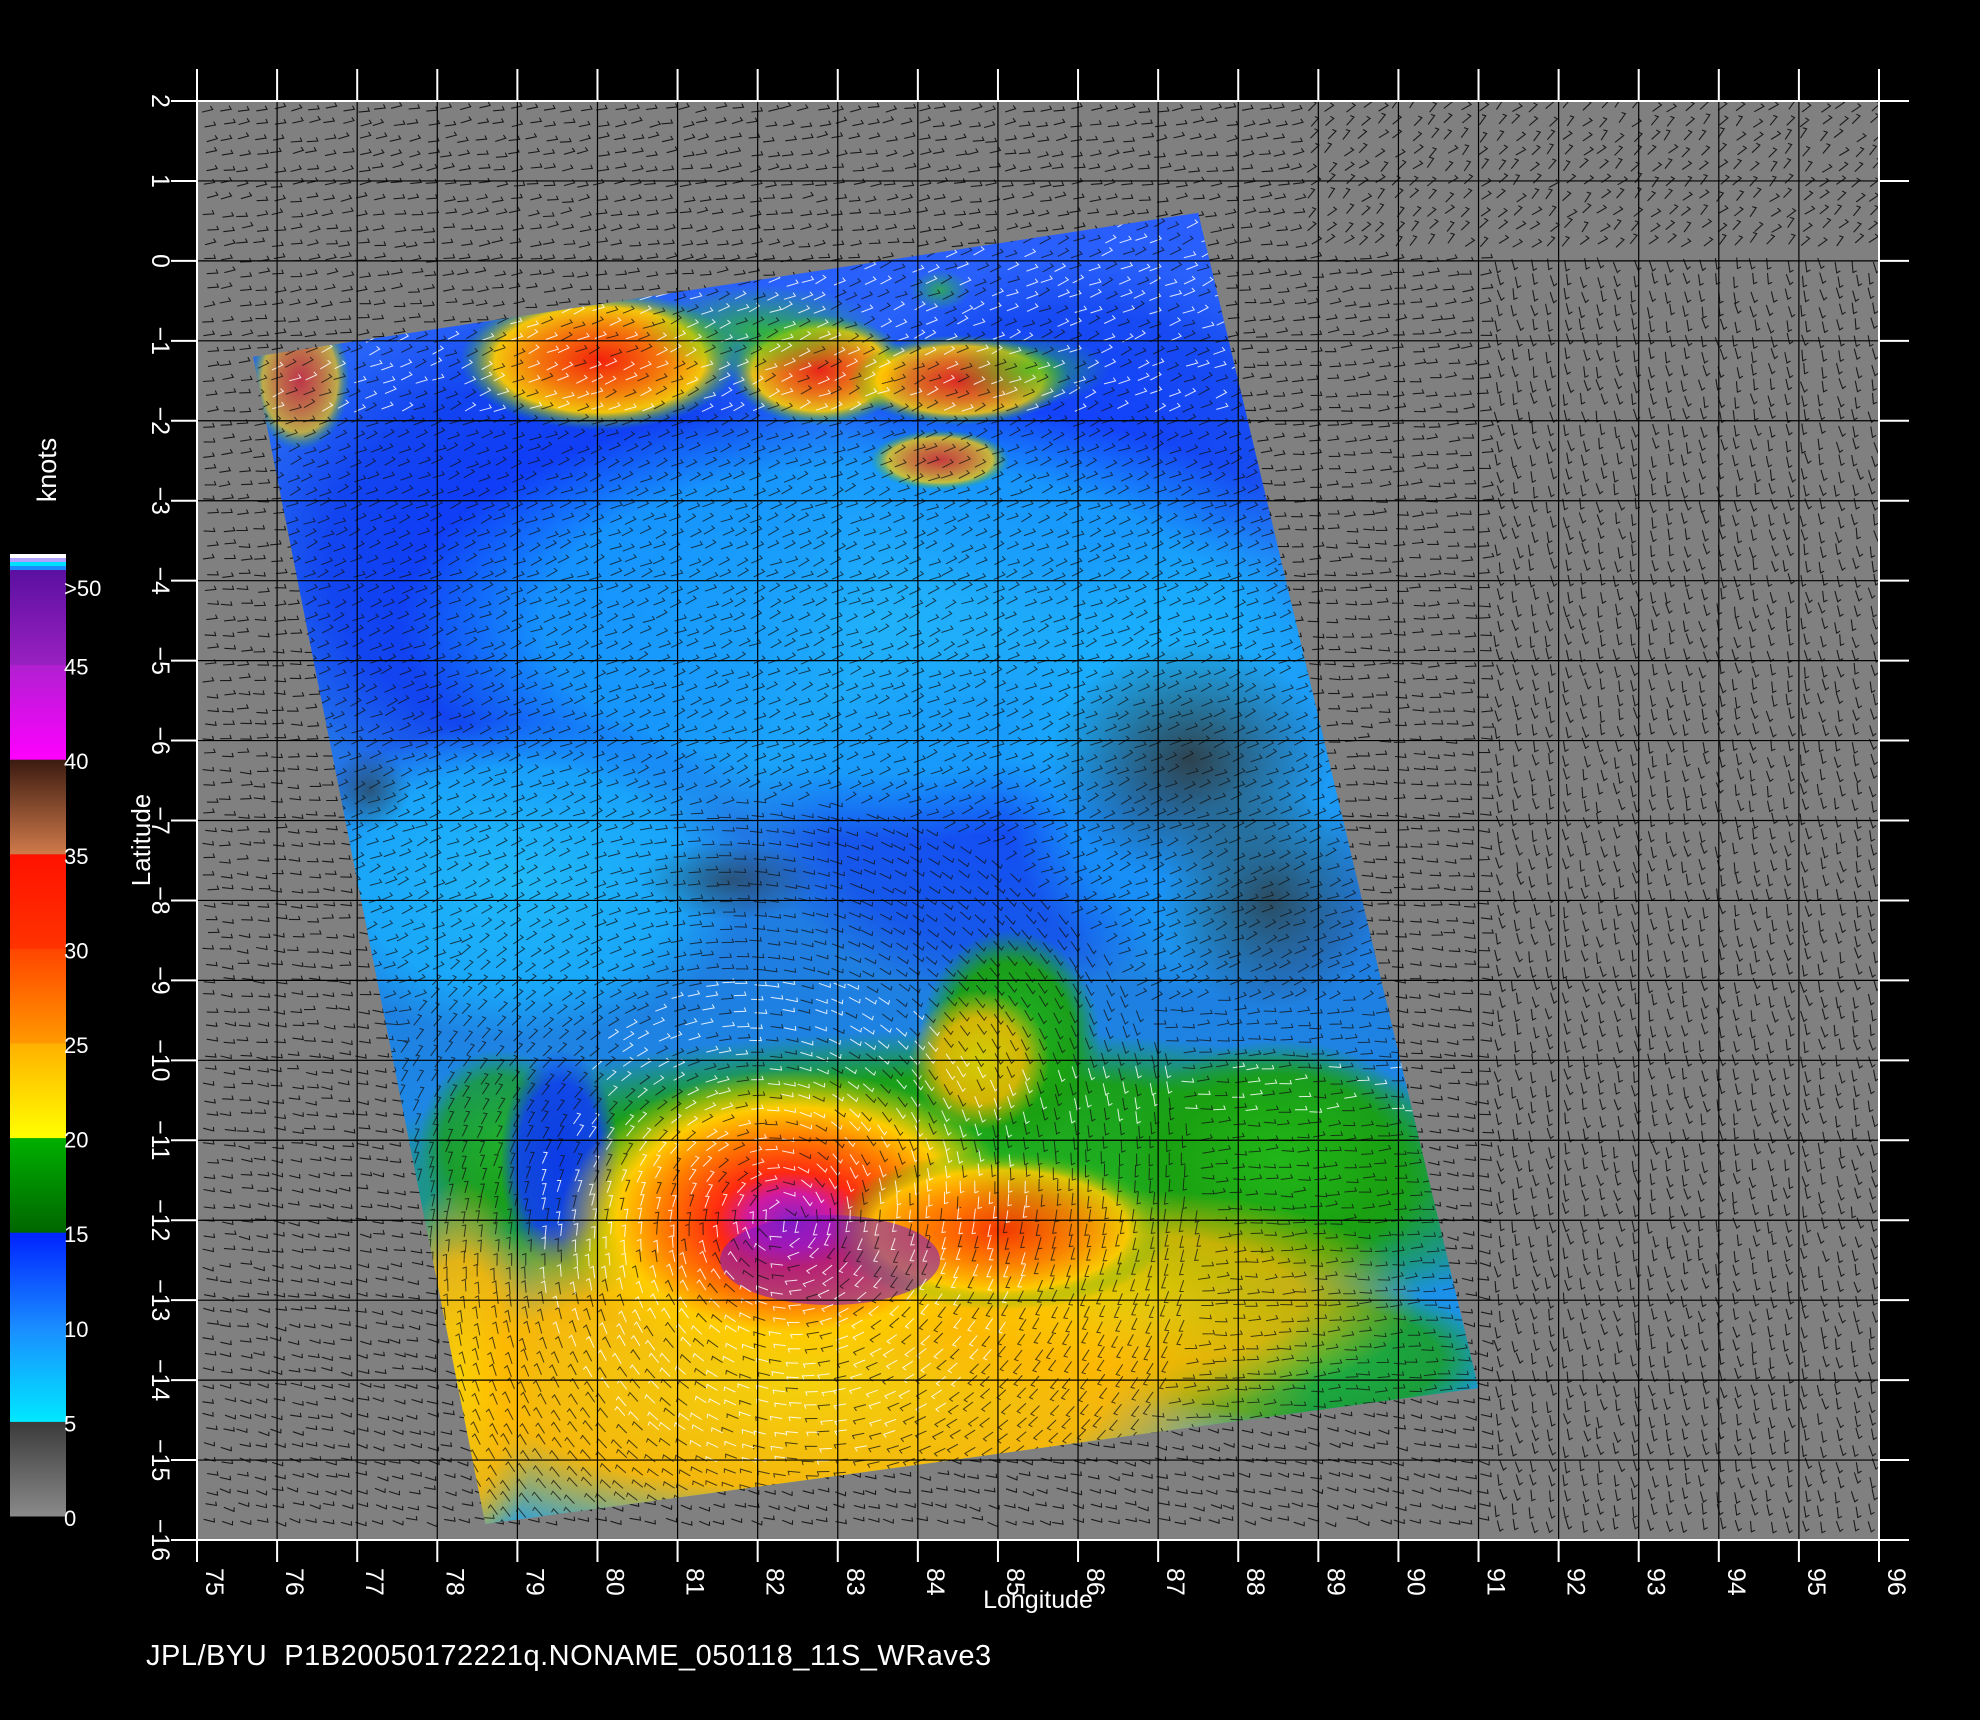 This screenshot has width=1980, height=1720. What do you see at coordinates (1415, 1582) in the screenshot?
I see `lon-tick-label: 90` at bounding box center [1415, 1582].